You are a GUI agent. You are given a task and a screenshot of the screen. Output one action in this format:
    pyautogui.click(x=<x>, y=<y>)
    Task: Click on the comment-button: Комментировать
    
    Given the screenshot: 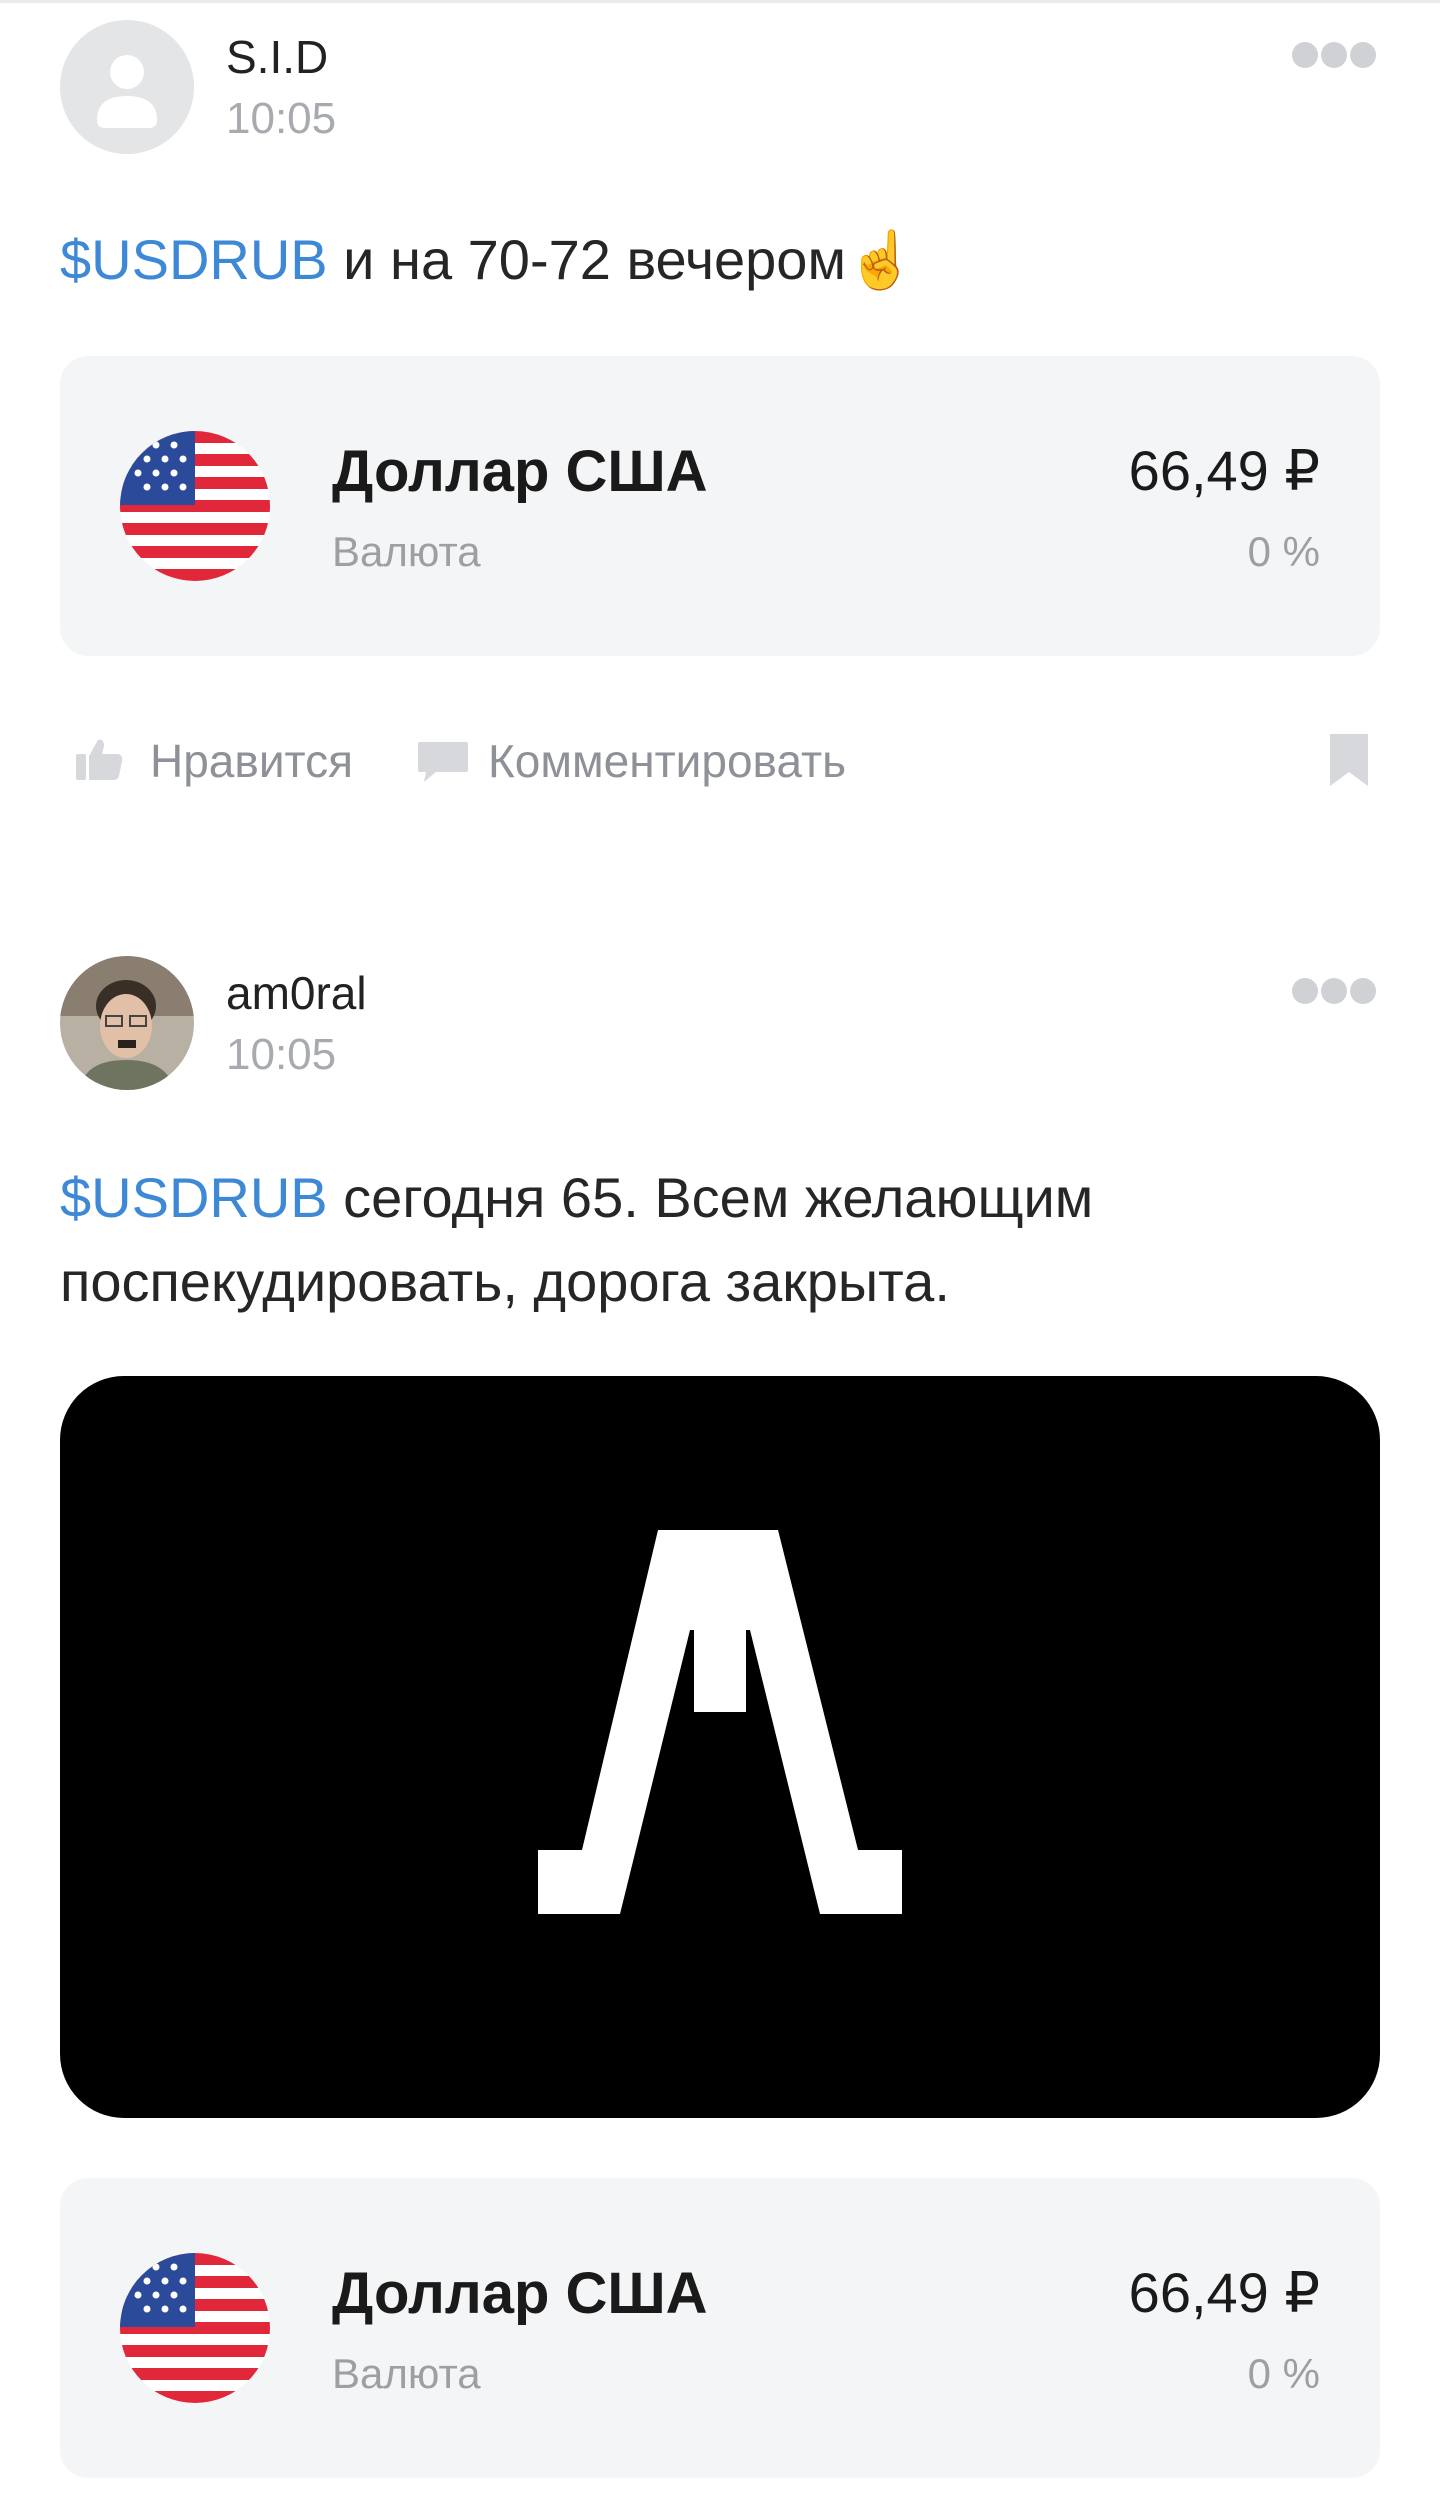 What is the action you would take?
    pyautogui.click(x=667, y=761)
    